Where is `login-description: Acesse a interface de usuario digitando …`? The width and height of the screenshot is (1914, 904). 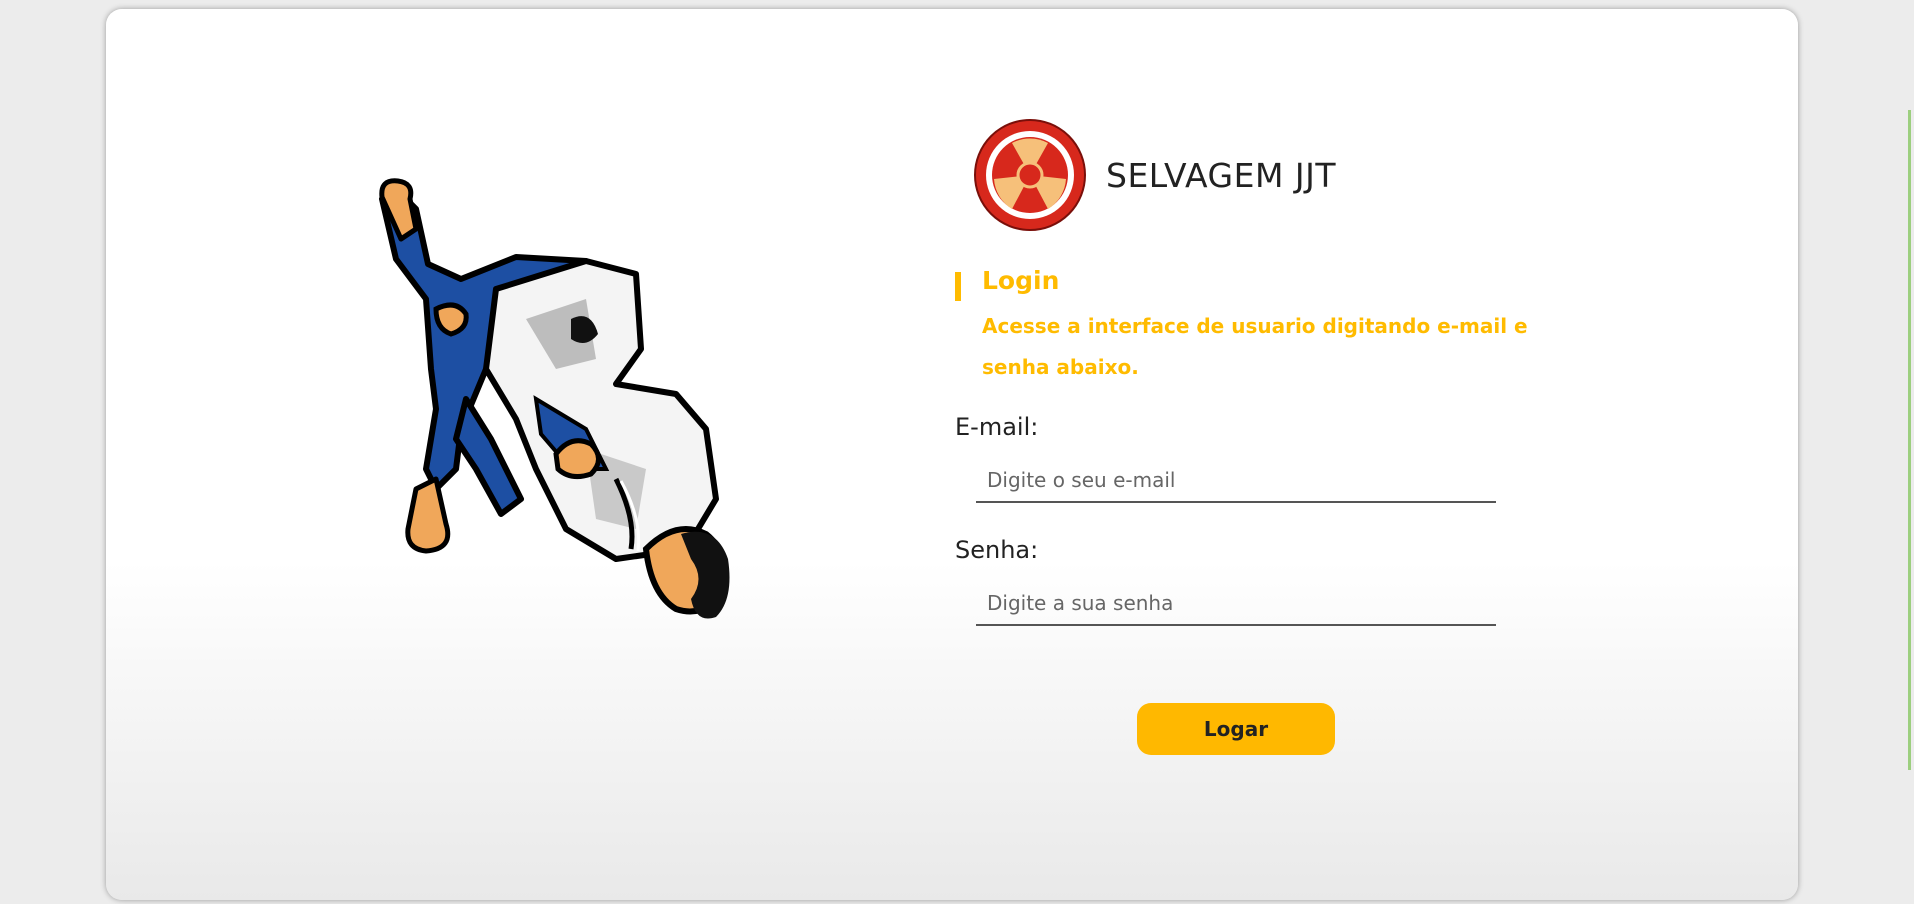
login-description: Acesse a interface de usuario digitando … is located at coordinates (1255, 346).